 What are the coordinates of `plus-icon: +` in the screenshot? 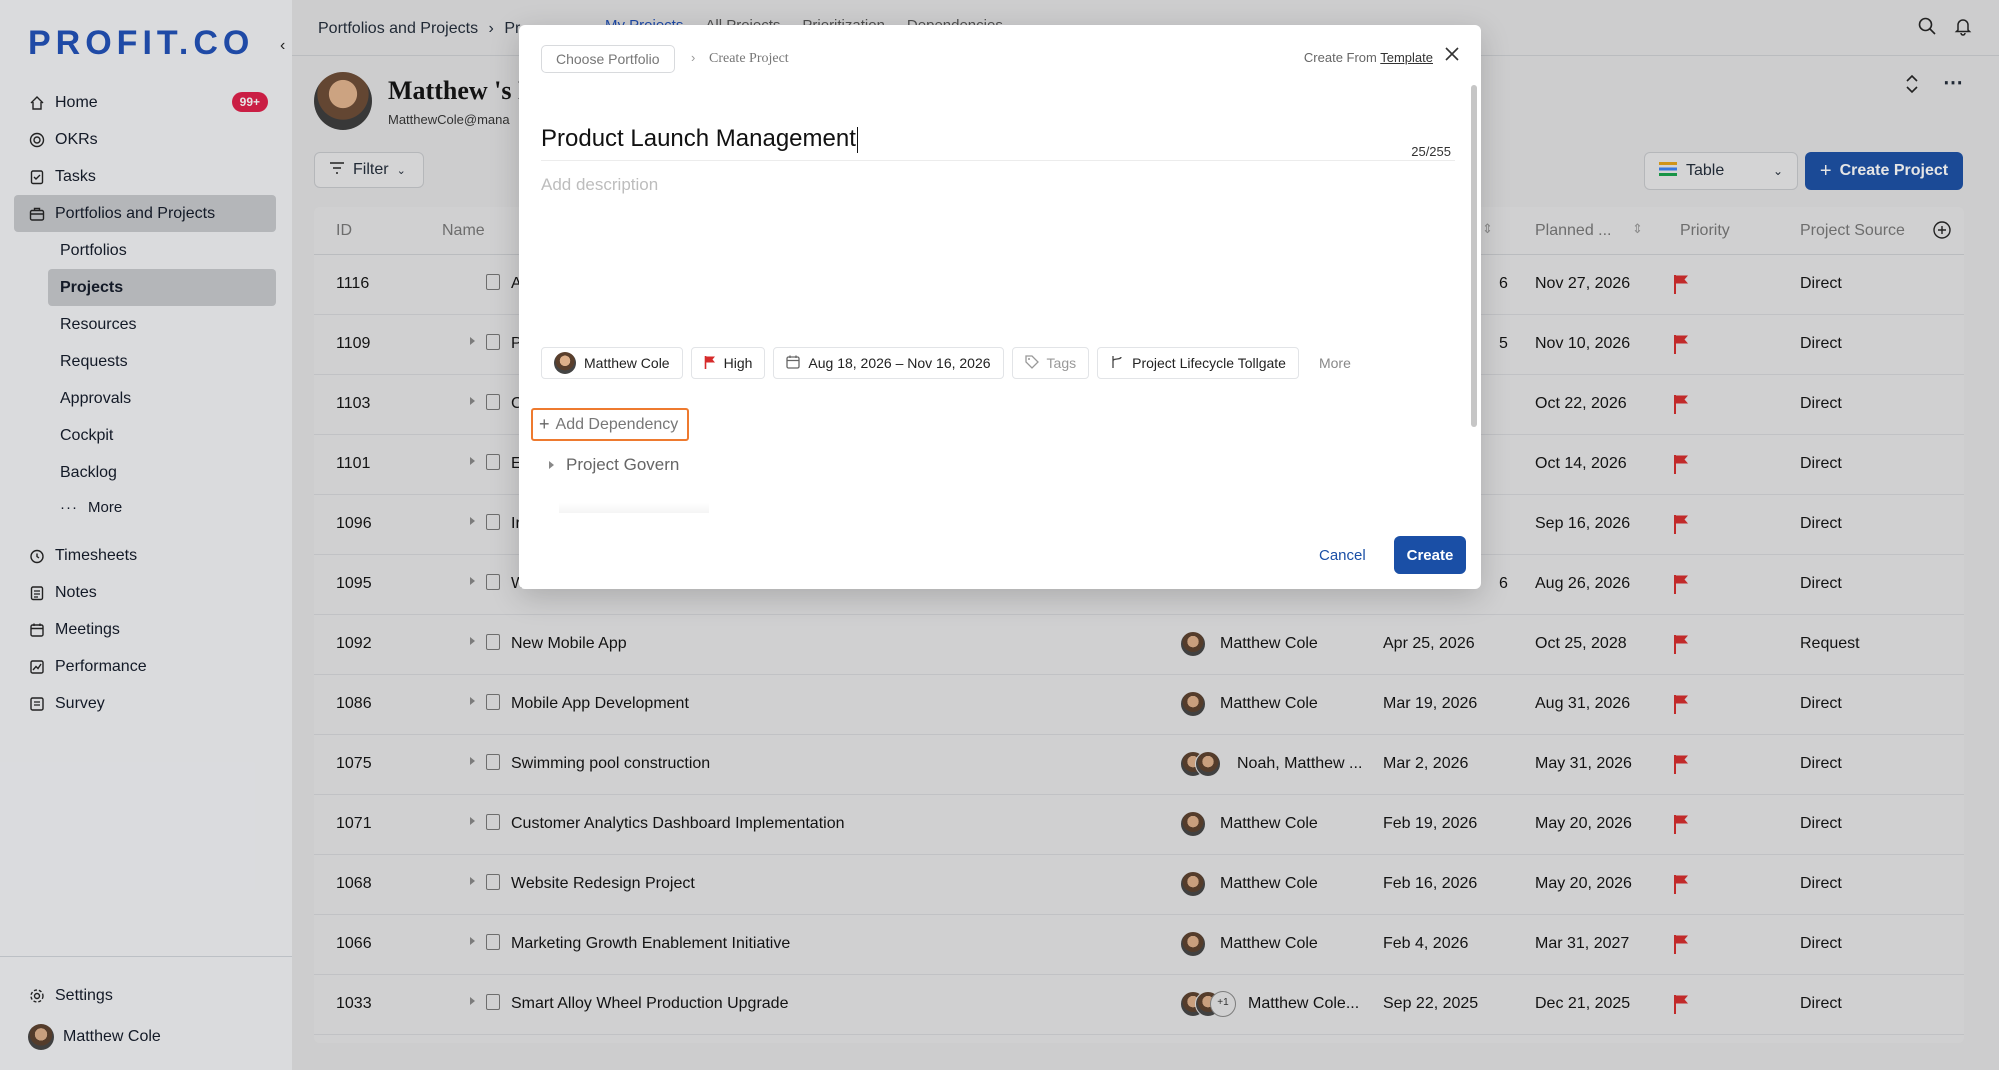 It's located at (544, 424).